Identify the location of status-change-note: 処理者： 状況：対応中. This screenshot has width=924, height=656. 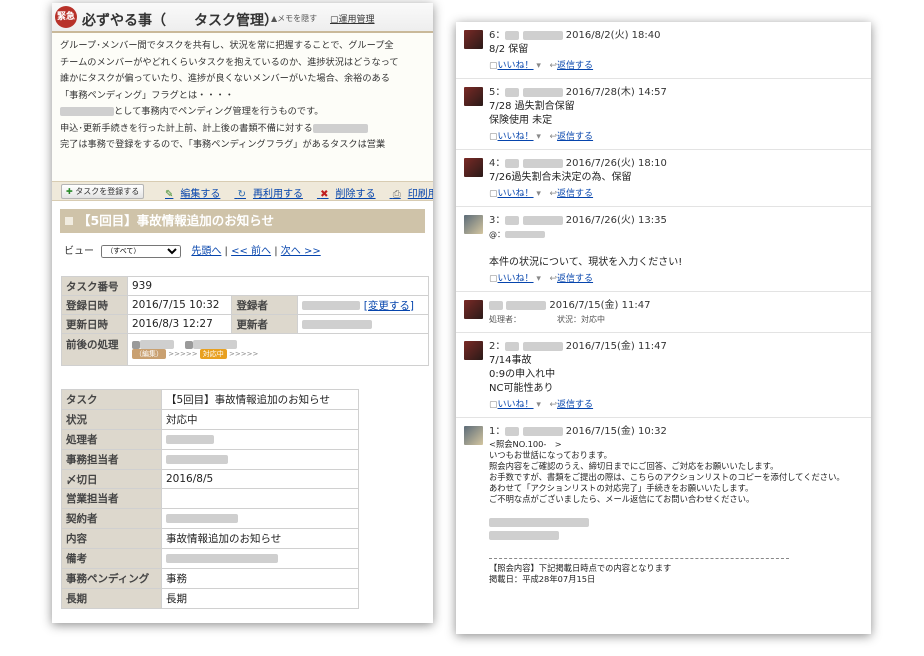
(547, 319).